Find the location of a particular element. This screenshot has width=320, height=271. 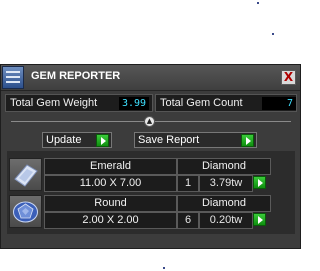

update-button: Update is located at coordinates (77, 140).